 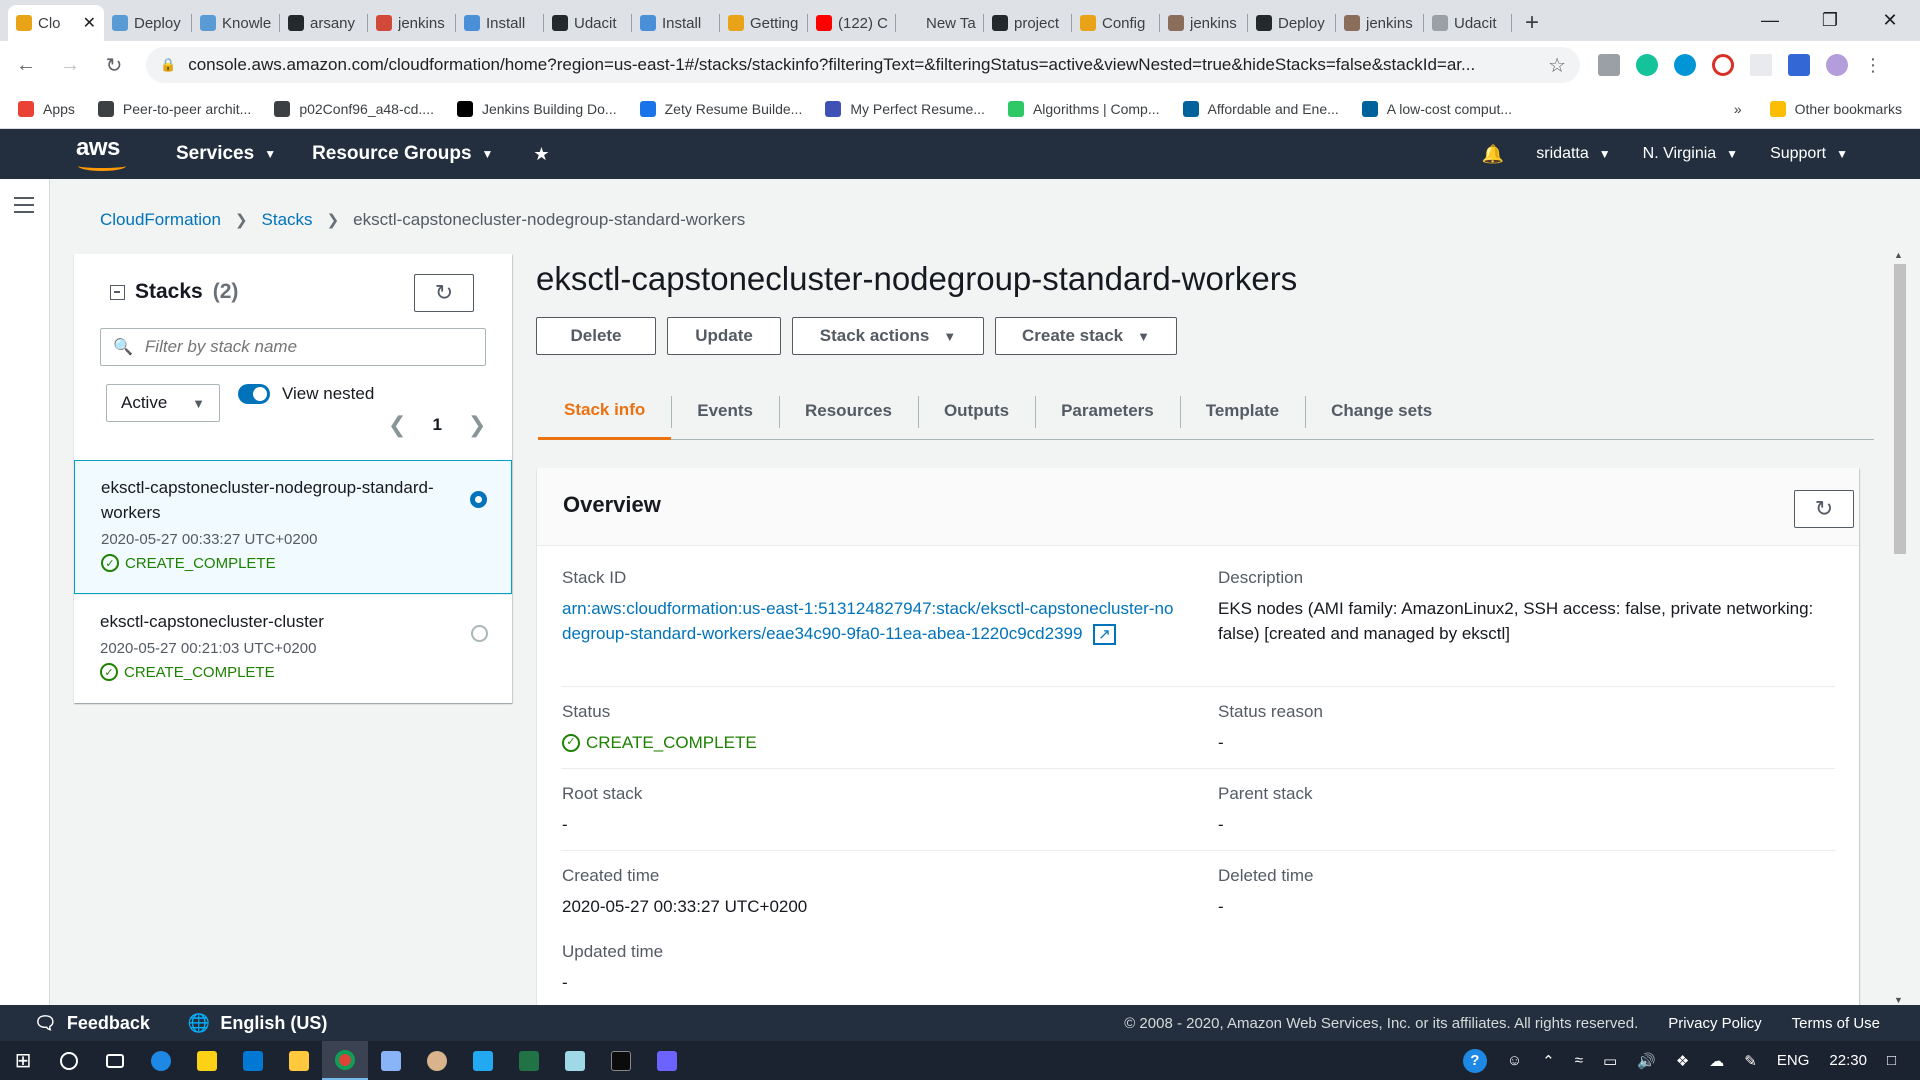 I want to click on aws-logo: aws, so click(x=103, y=154).